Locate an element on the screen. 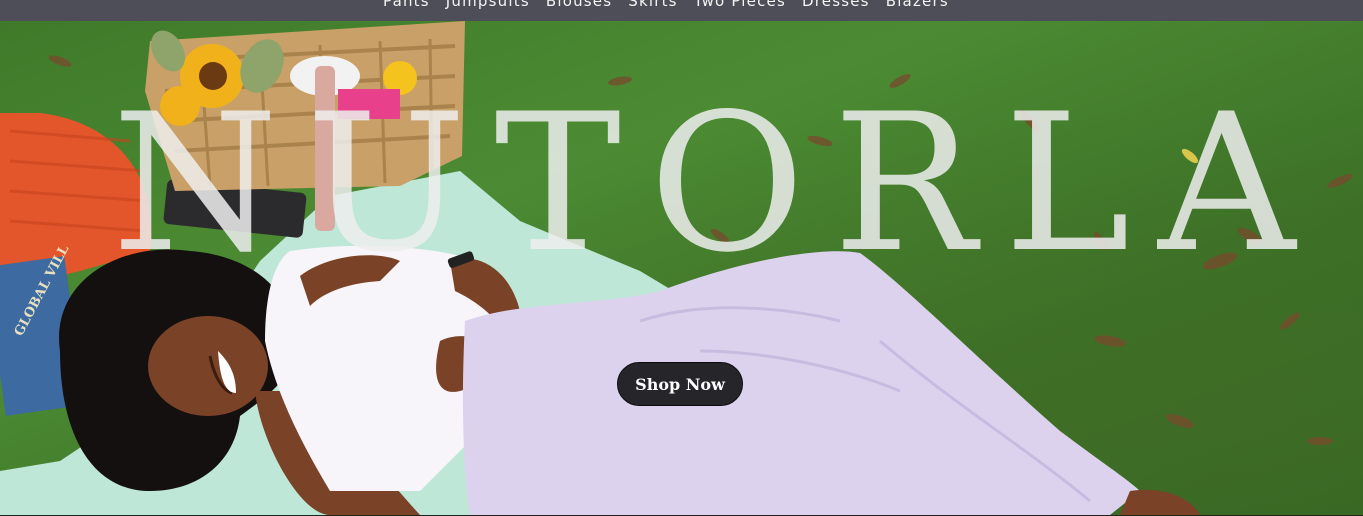  nav-item-pants: Pants is located at coordinates (406, 5).